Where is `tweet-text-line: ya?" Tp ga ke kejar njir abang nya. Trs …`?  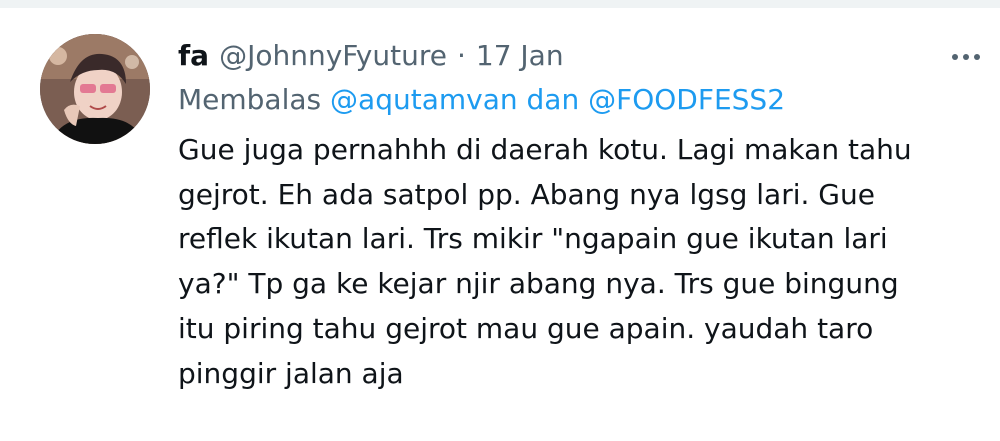
tweet-text-line: ya?" Tp ga ke kejar njir abang nya. Trs … is located at coordinates (538, 284).